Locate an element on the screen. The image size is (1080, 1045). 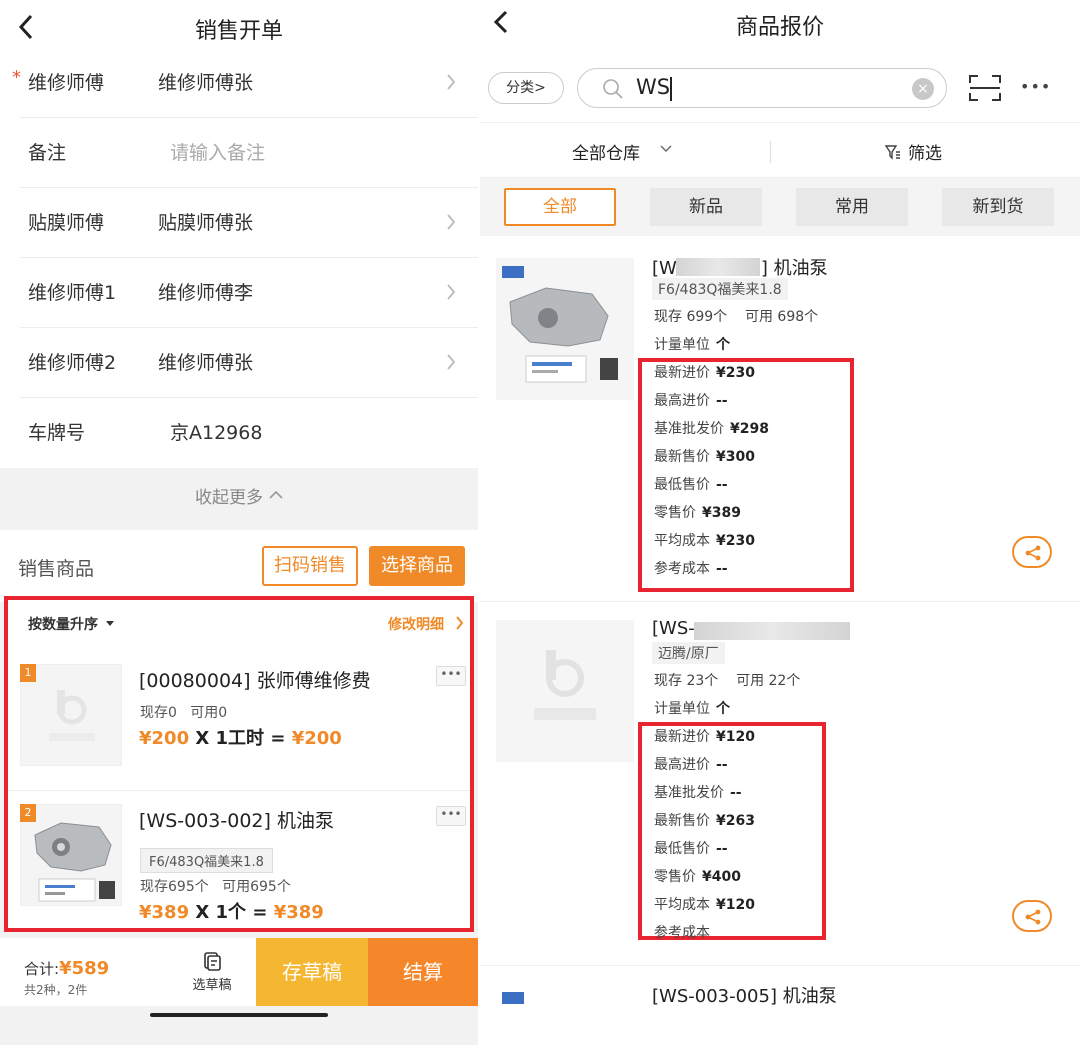
tab-common: 常用 is located at coordinates (852, 207).